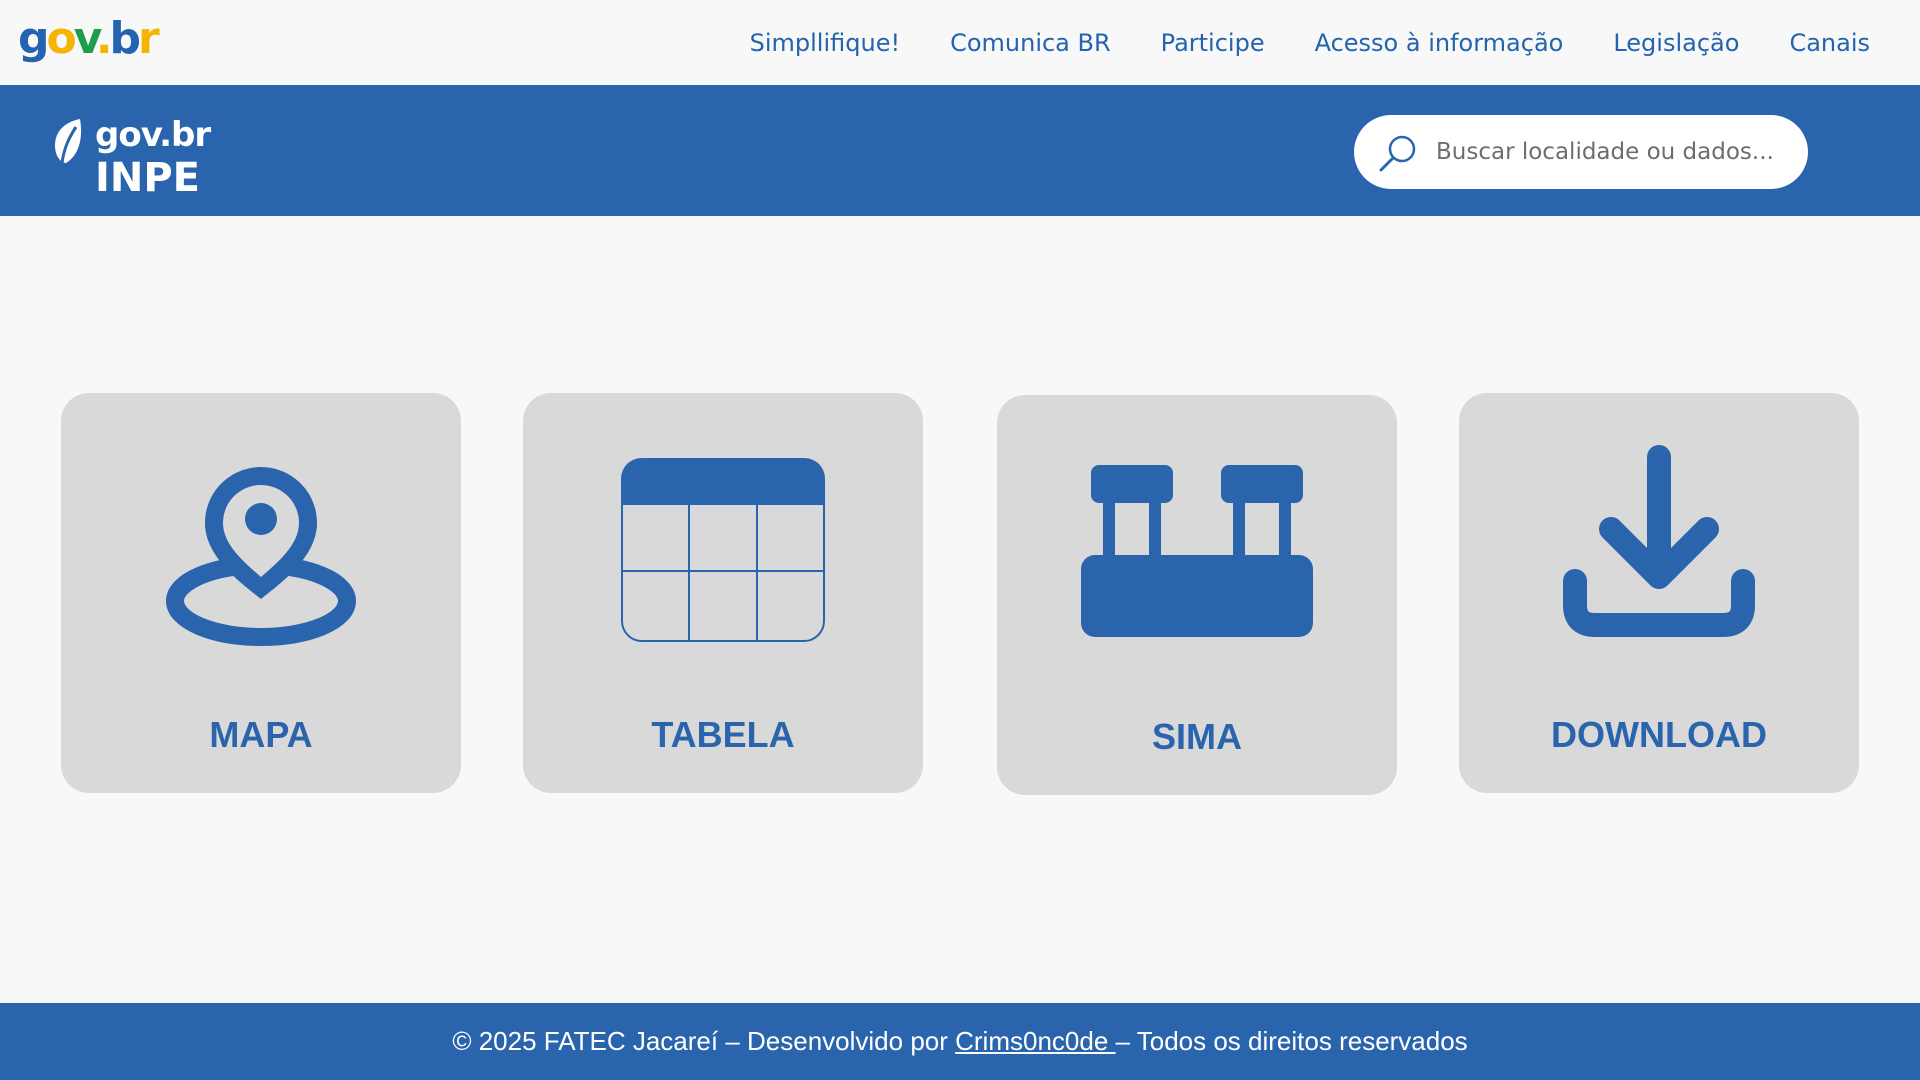  What do you see at coordinates (1829, 43) in the screenshot?
I see `nav-link-canais: Canais` at bounding box center [1829, 43].